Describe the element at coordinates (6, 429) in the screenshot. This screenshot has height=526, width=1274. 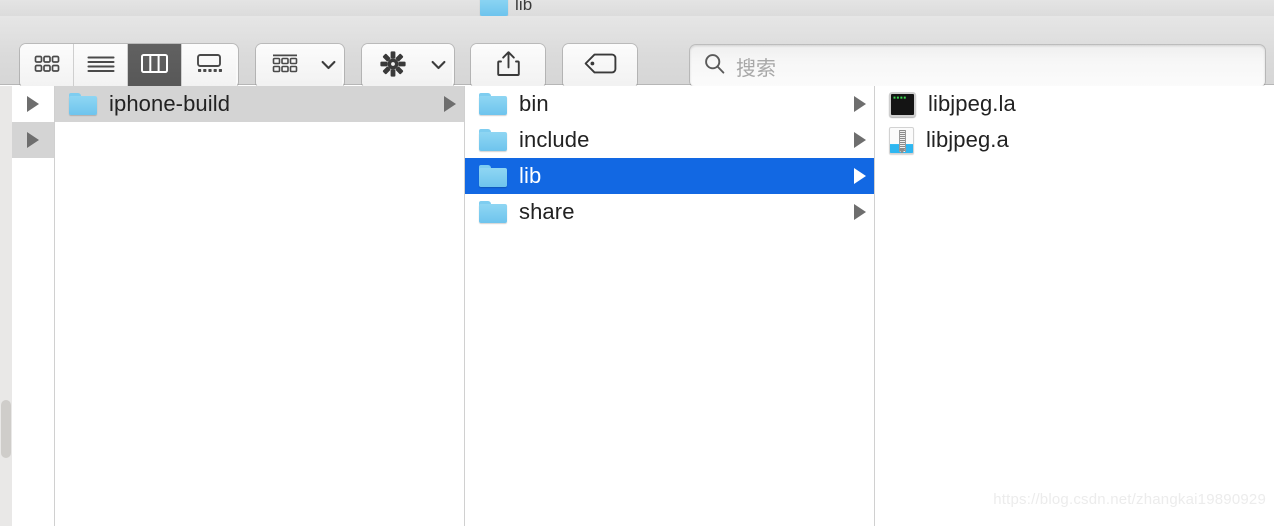
I see `scrollbar-thumb` at that location.